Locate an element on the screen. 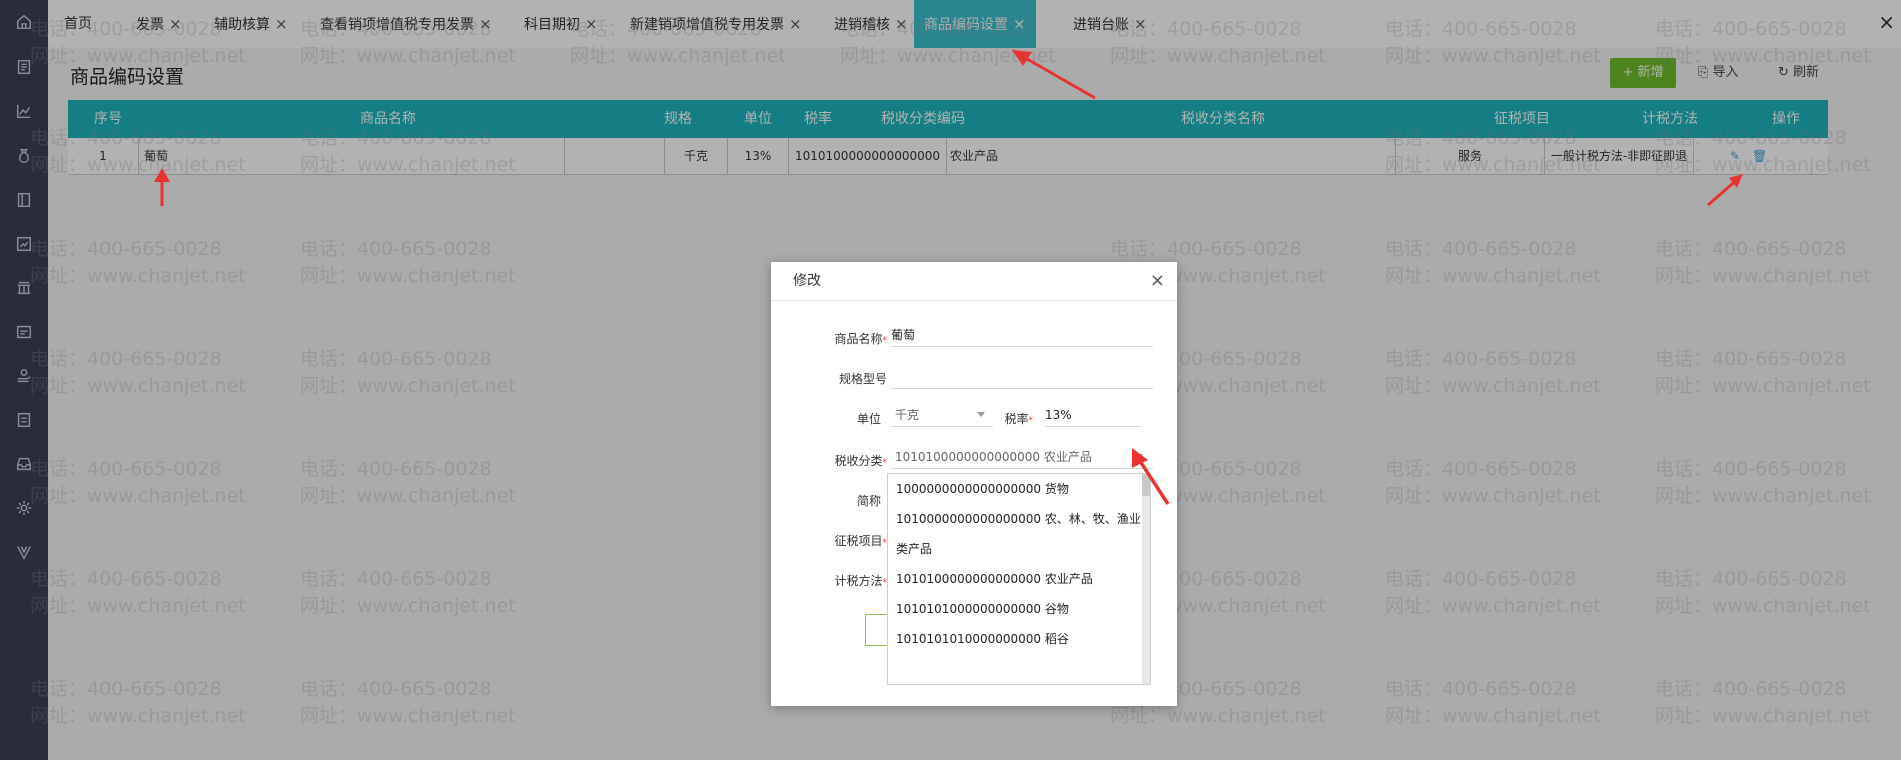 This screenshot has width=1901, height=760. product-name-label: 商品名称* is located at coordinates (849, 338).